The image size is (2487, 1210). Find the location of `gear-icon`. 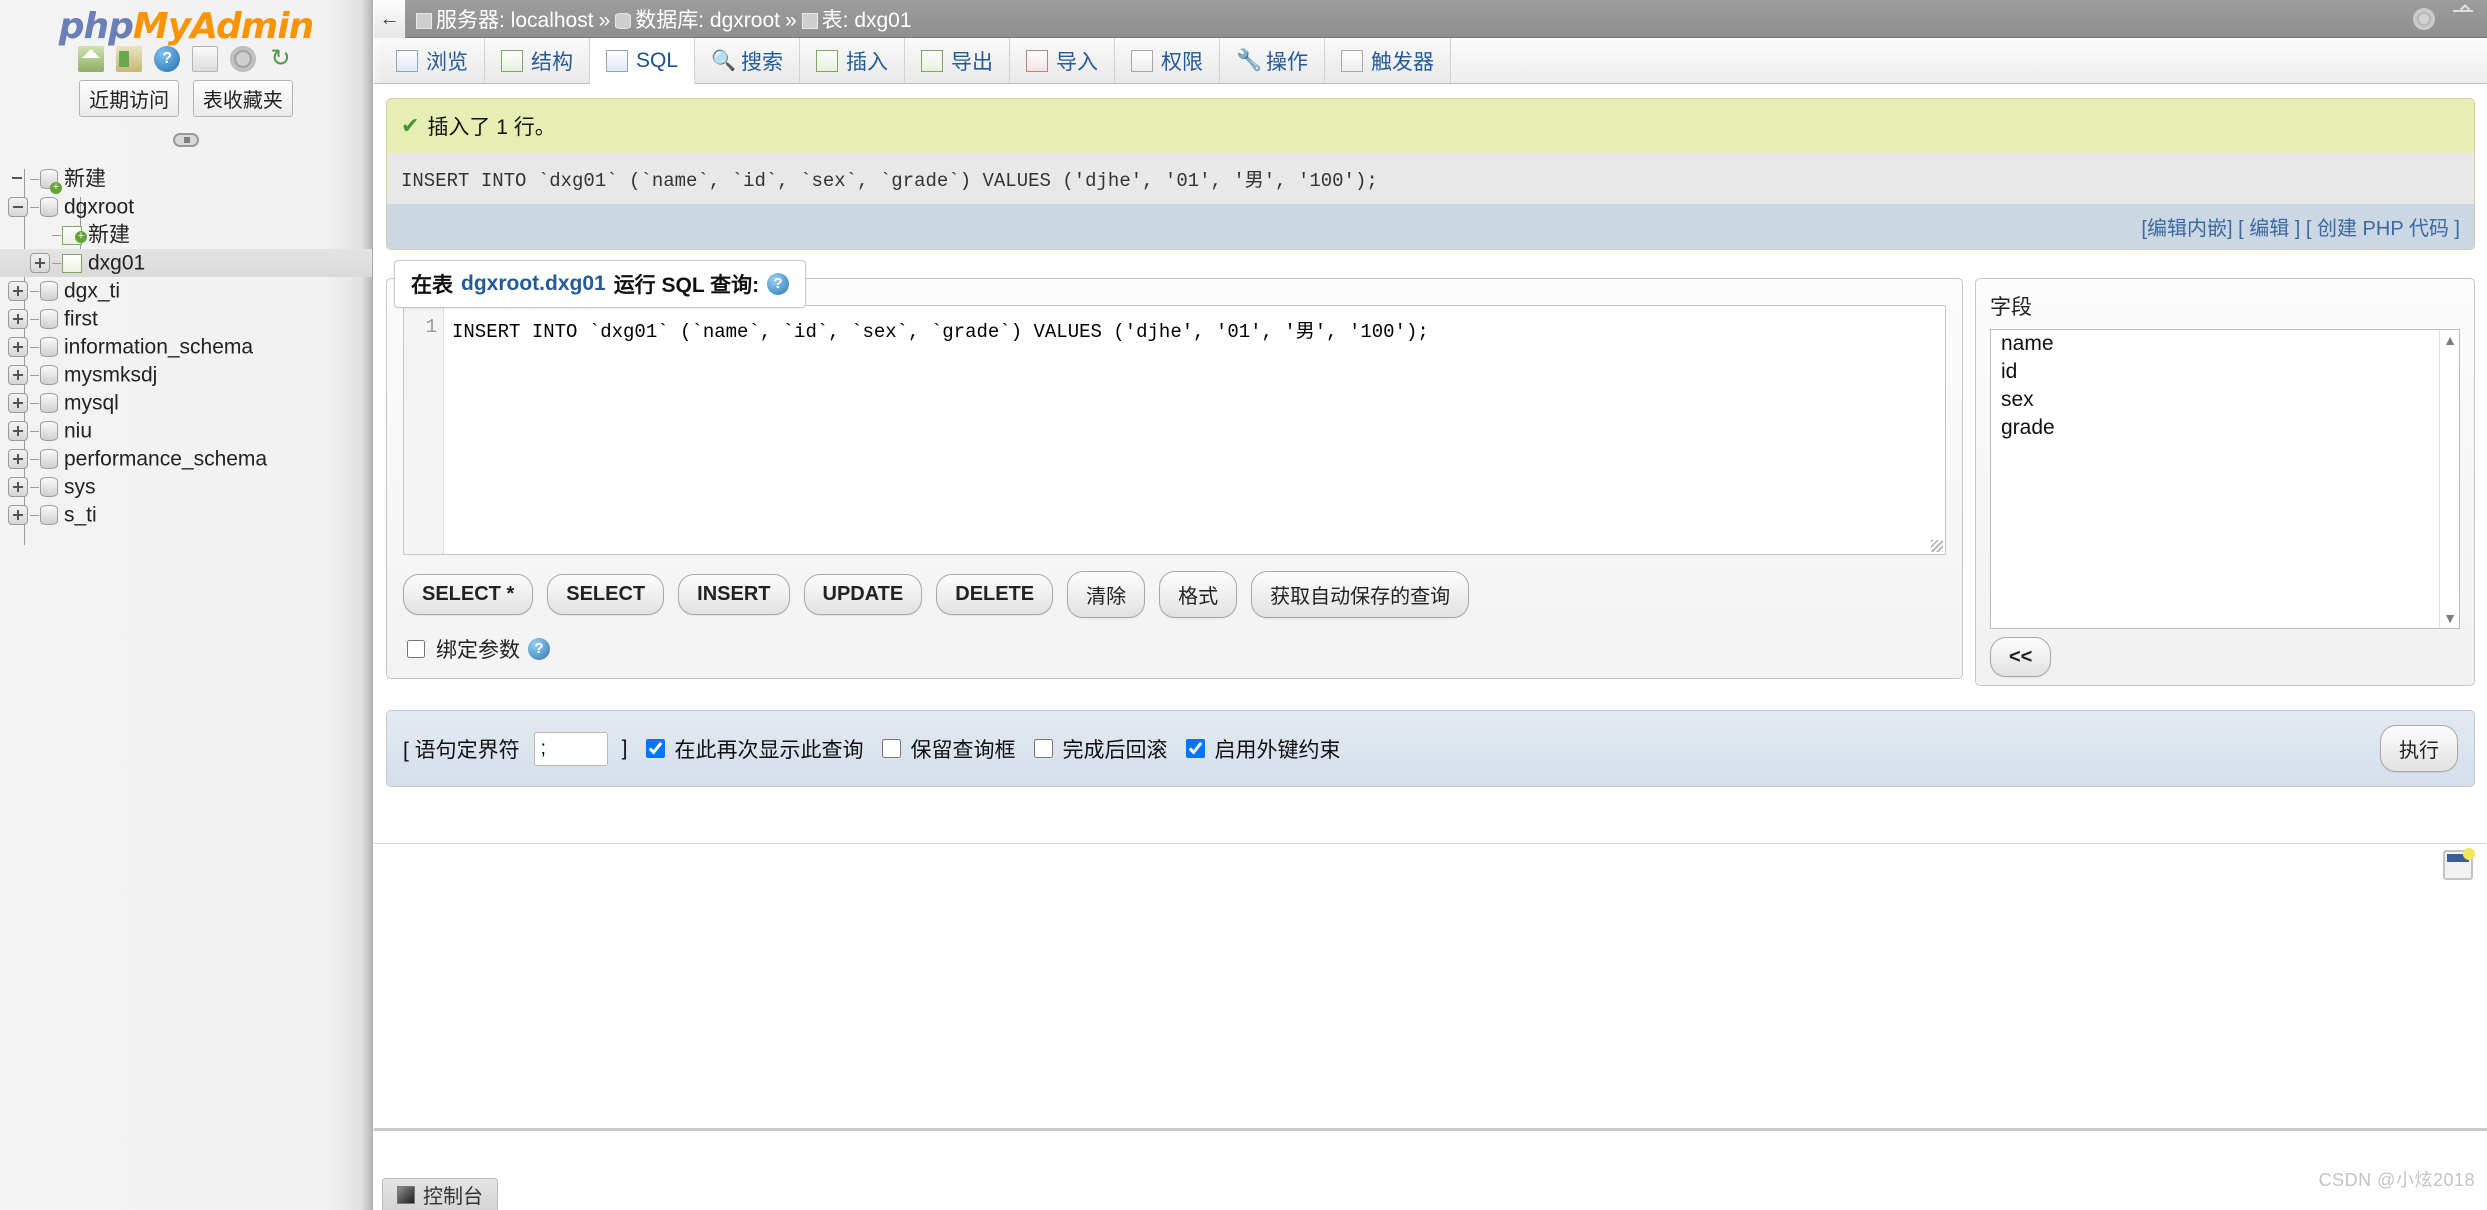

gear-icon is located at coordinates (2424, 19).